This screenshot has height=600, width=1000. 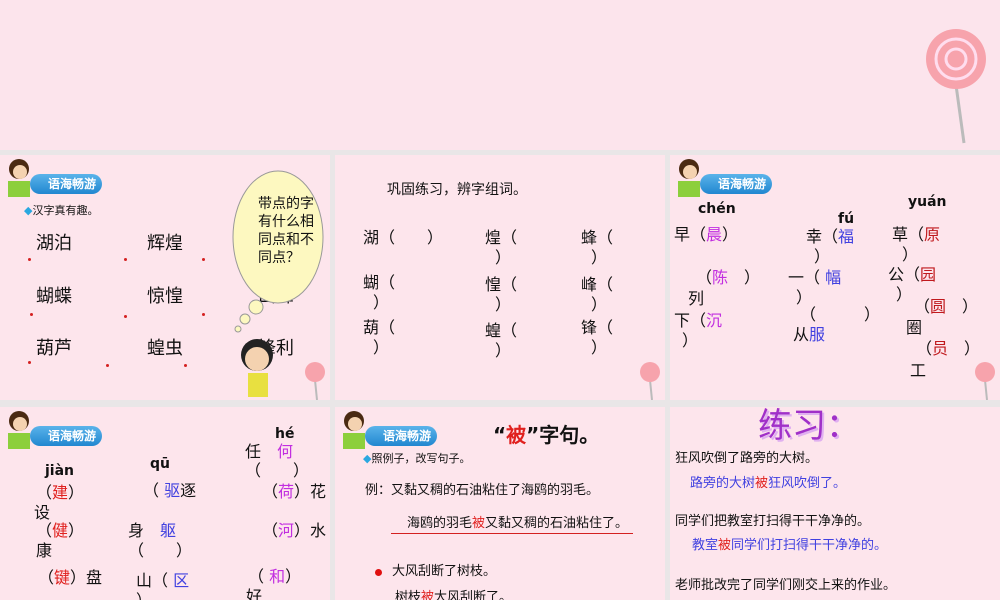 I want to click on pinyin: yuán, so click(x=927, y=202).